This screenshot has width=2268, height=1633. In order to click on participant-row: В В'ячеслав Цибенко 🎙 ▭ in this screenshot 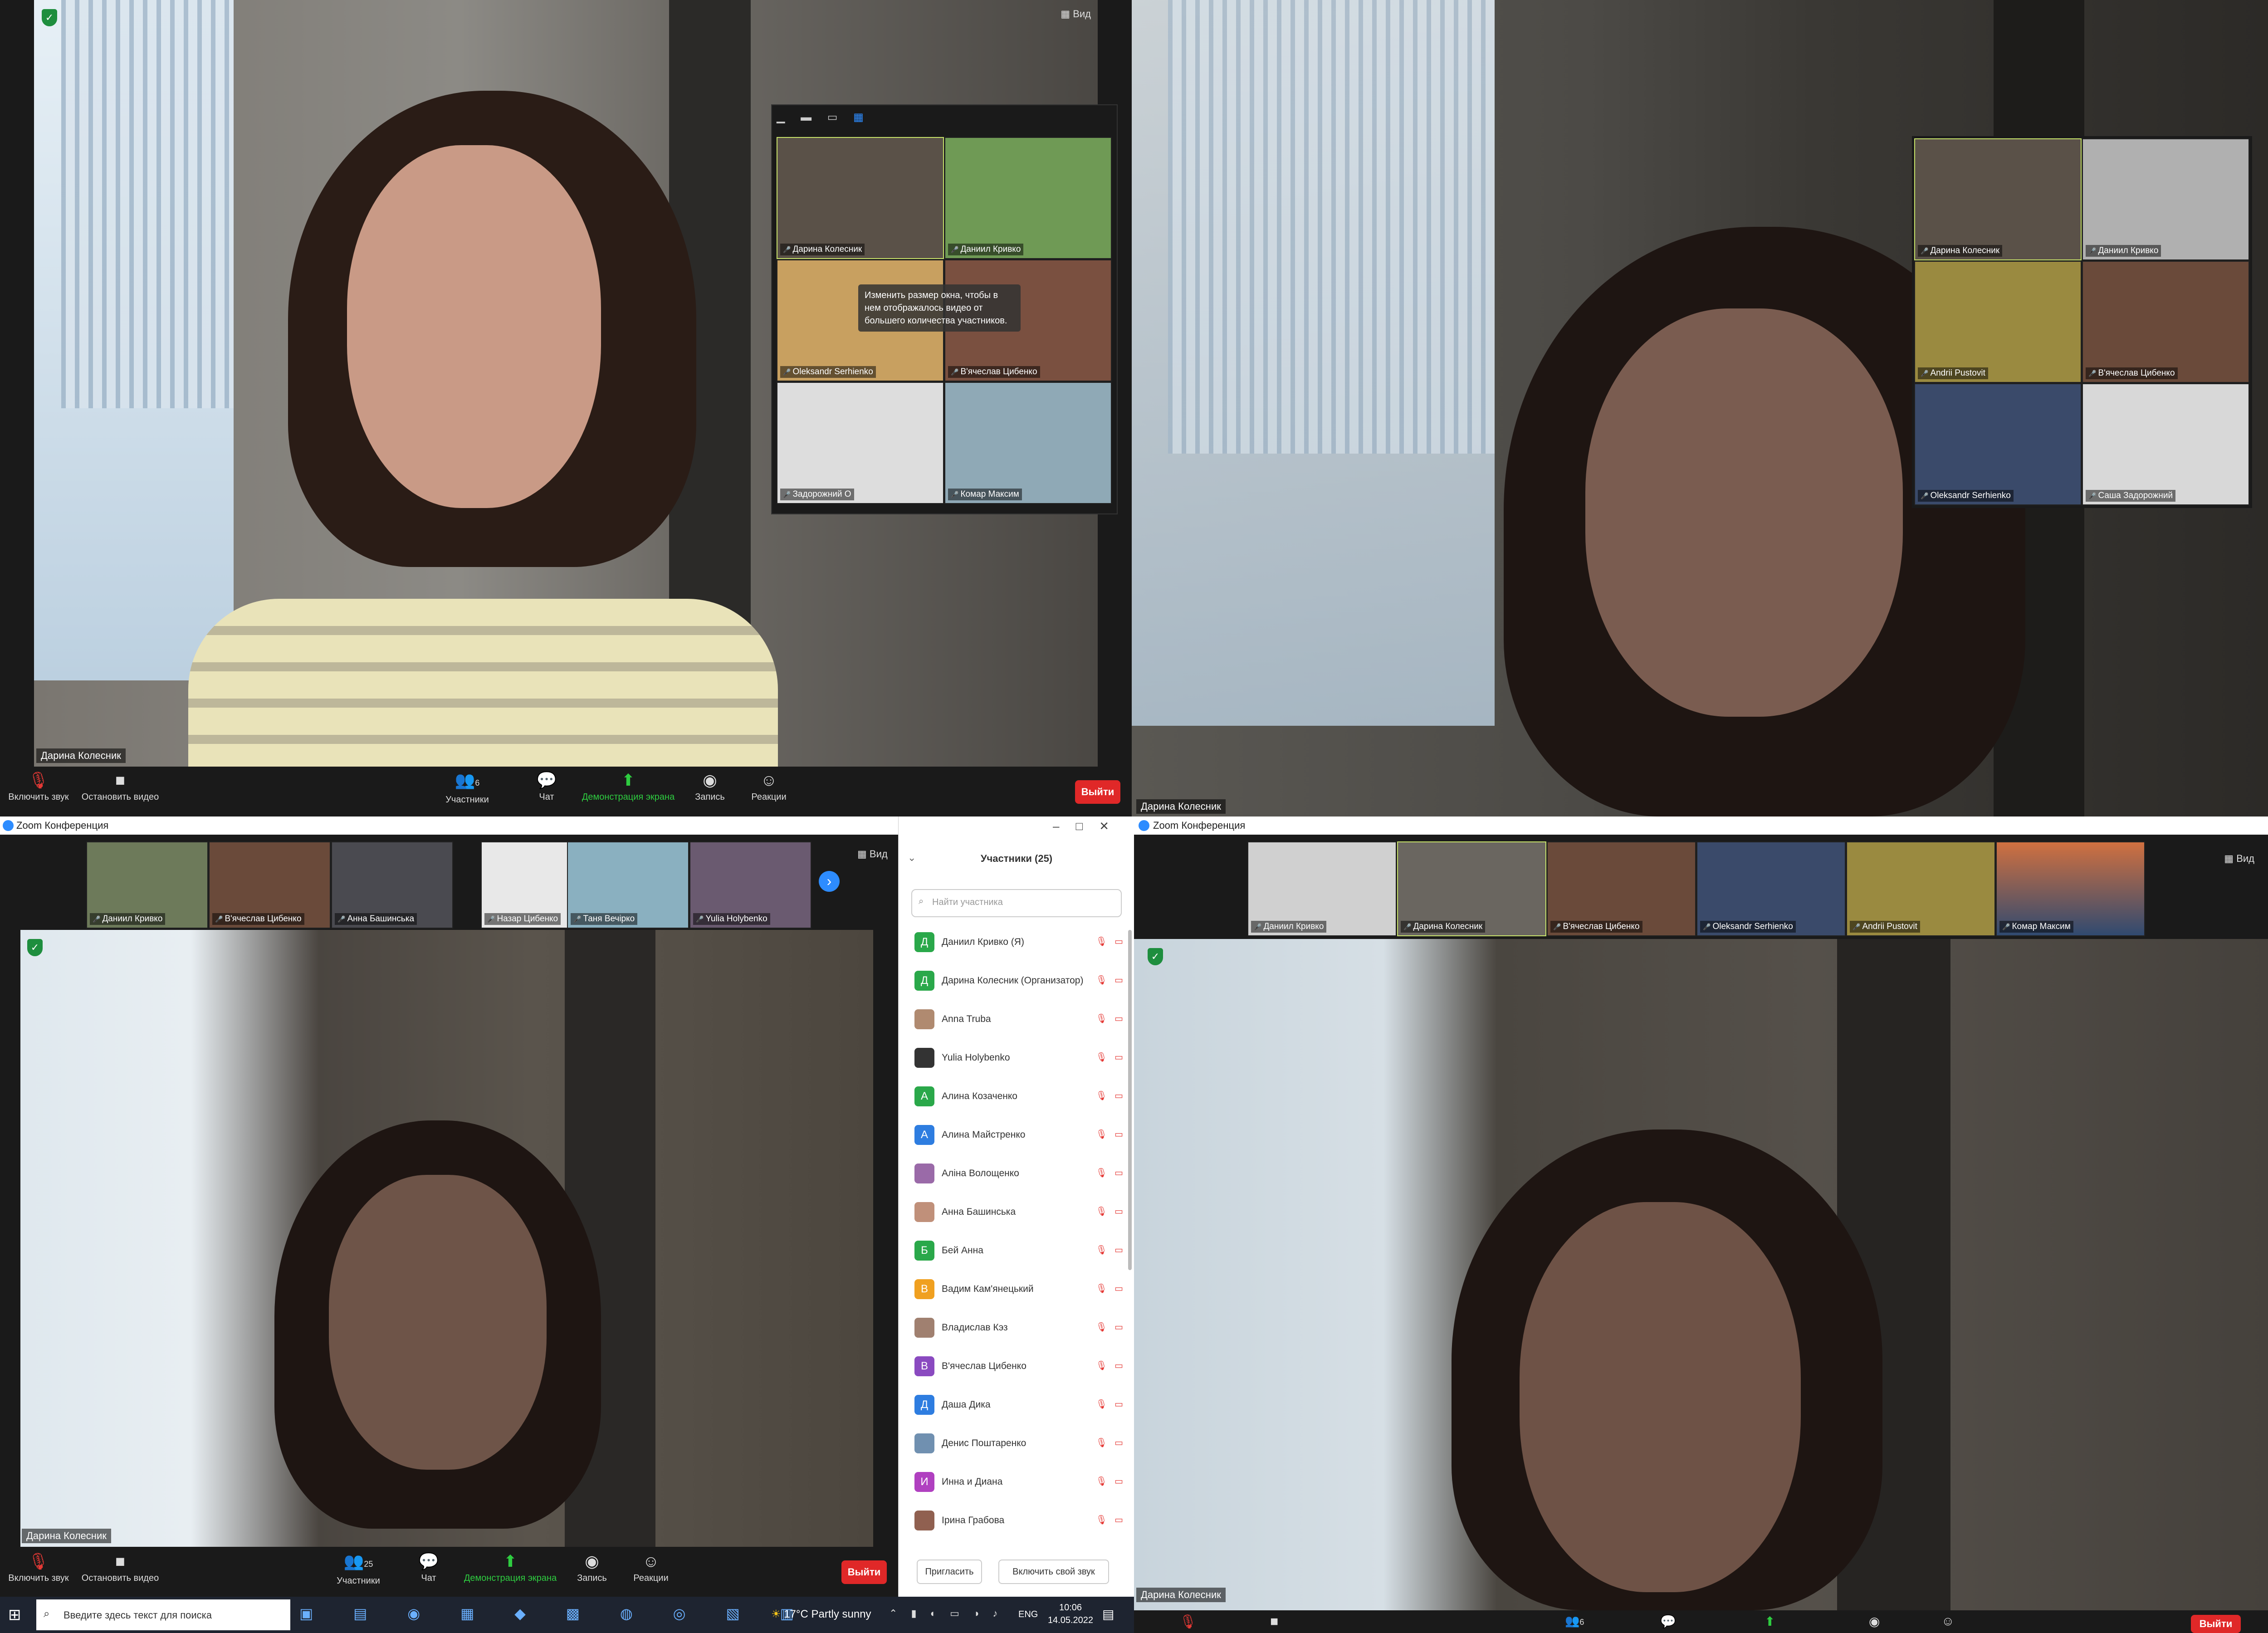, I will do `click(1017, 1366)`.